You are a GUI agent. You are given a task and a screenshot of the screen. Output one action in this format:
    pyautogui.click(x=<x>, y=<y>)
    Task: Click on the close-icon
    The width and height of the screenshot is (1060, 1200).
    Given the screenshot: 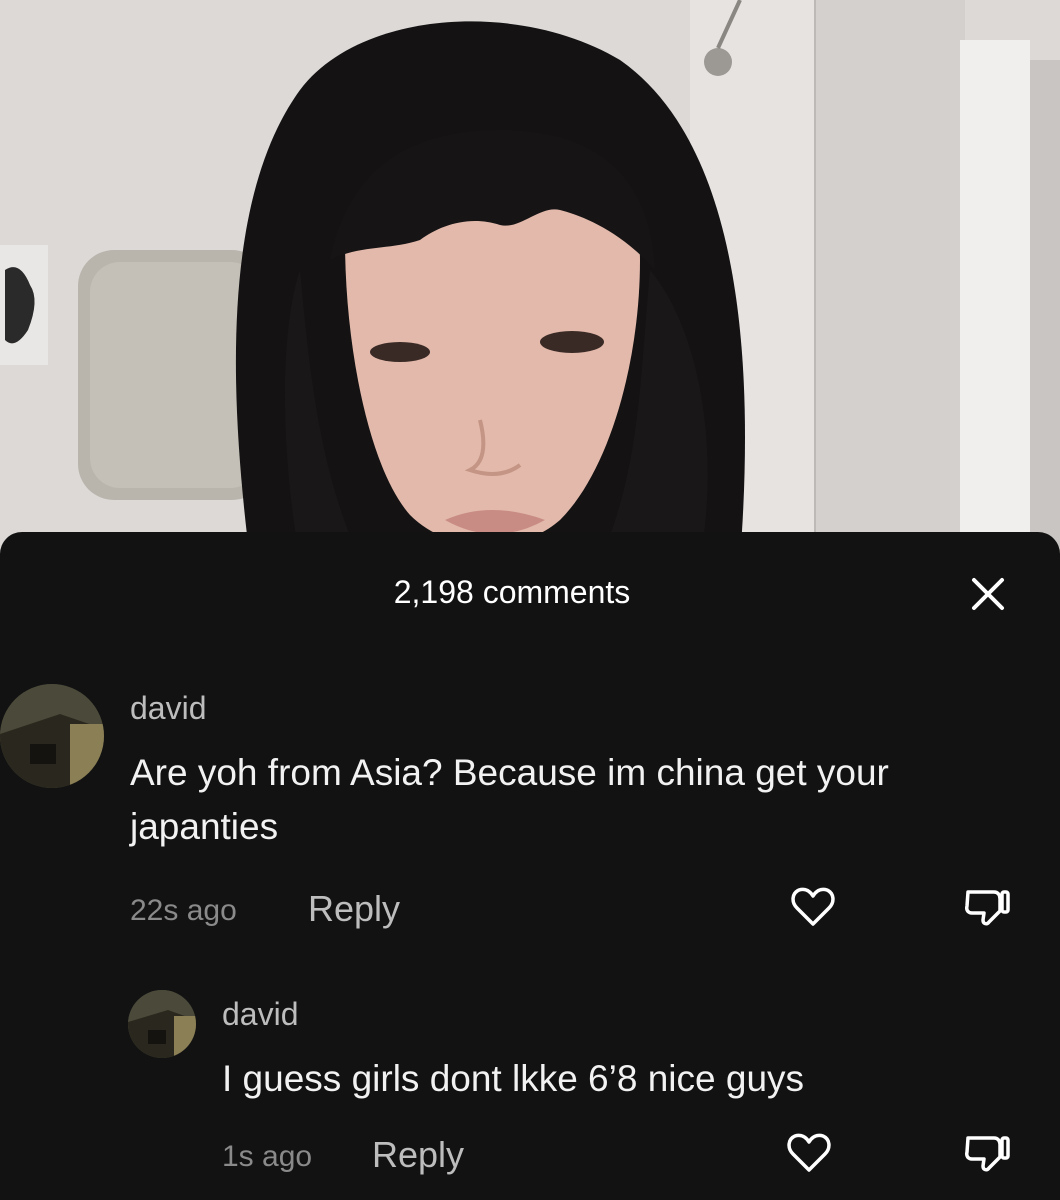 What is the action you would take?
    pyautogui.click(x=988, y=594)
    